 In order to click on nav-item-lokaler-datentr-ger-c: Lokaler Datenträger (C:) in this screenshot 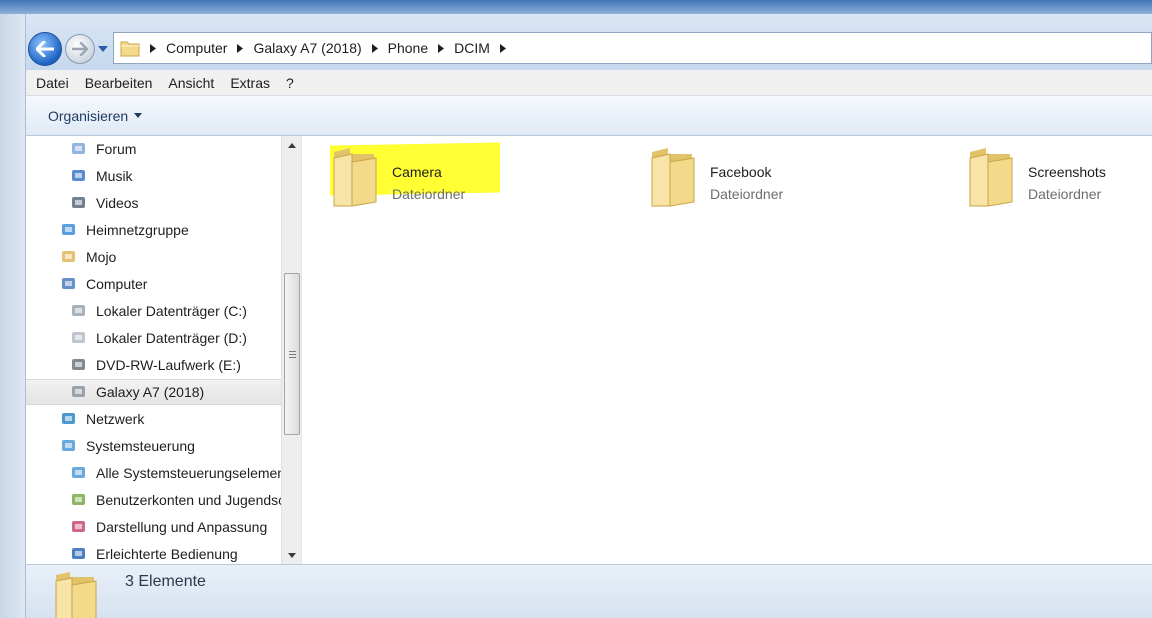, I will do `click(155, 311)`.